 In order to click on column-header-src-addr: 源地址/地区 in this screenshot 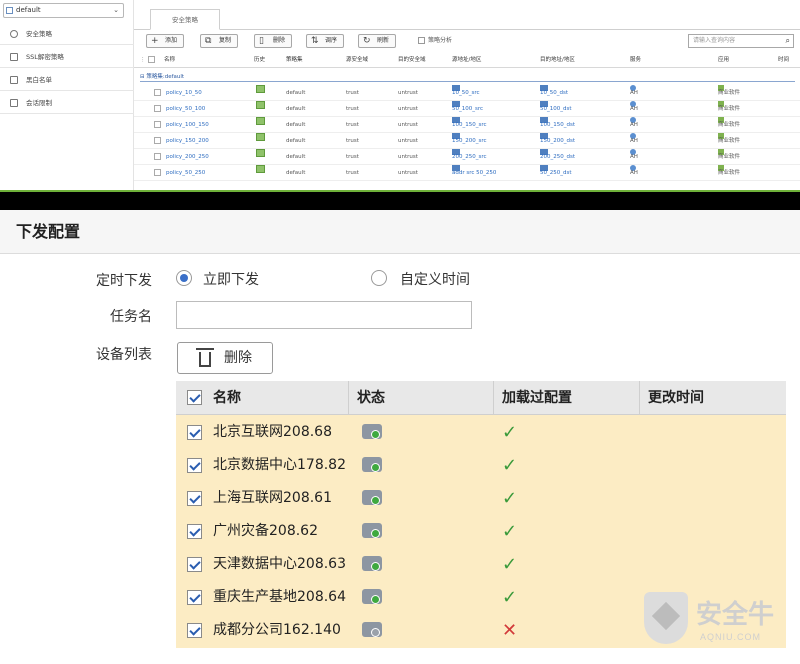, I will do `click(466, 60)`.